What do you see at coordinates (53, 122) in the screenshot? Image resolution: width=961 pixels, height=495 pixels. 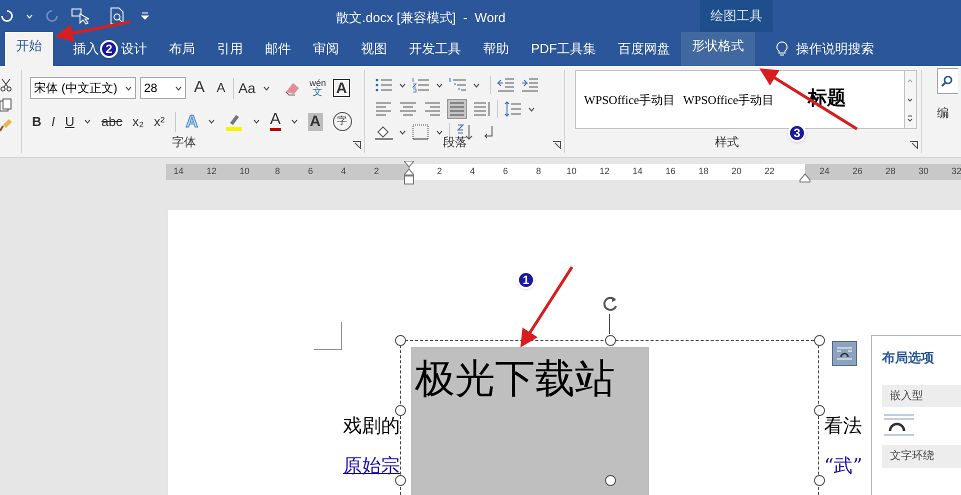 I see `italic-button: I` at bounding box center [53, 122].